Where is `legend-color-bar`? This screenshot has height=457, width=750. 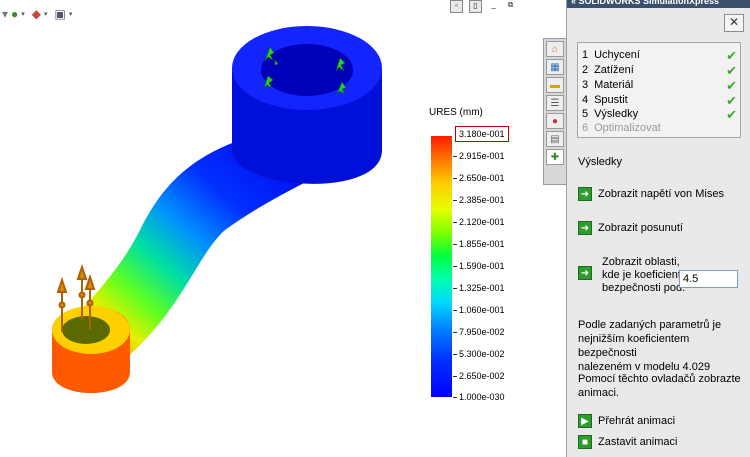
legend-color-bar is located at coordinates (441, 266).